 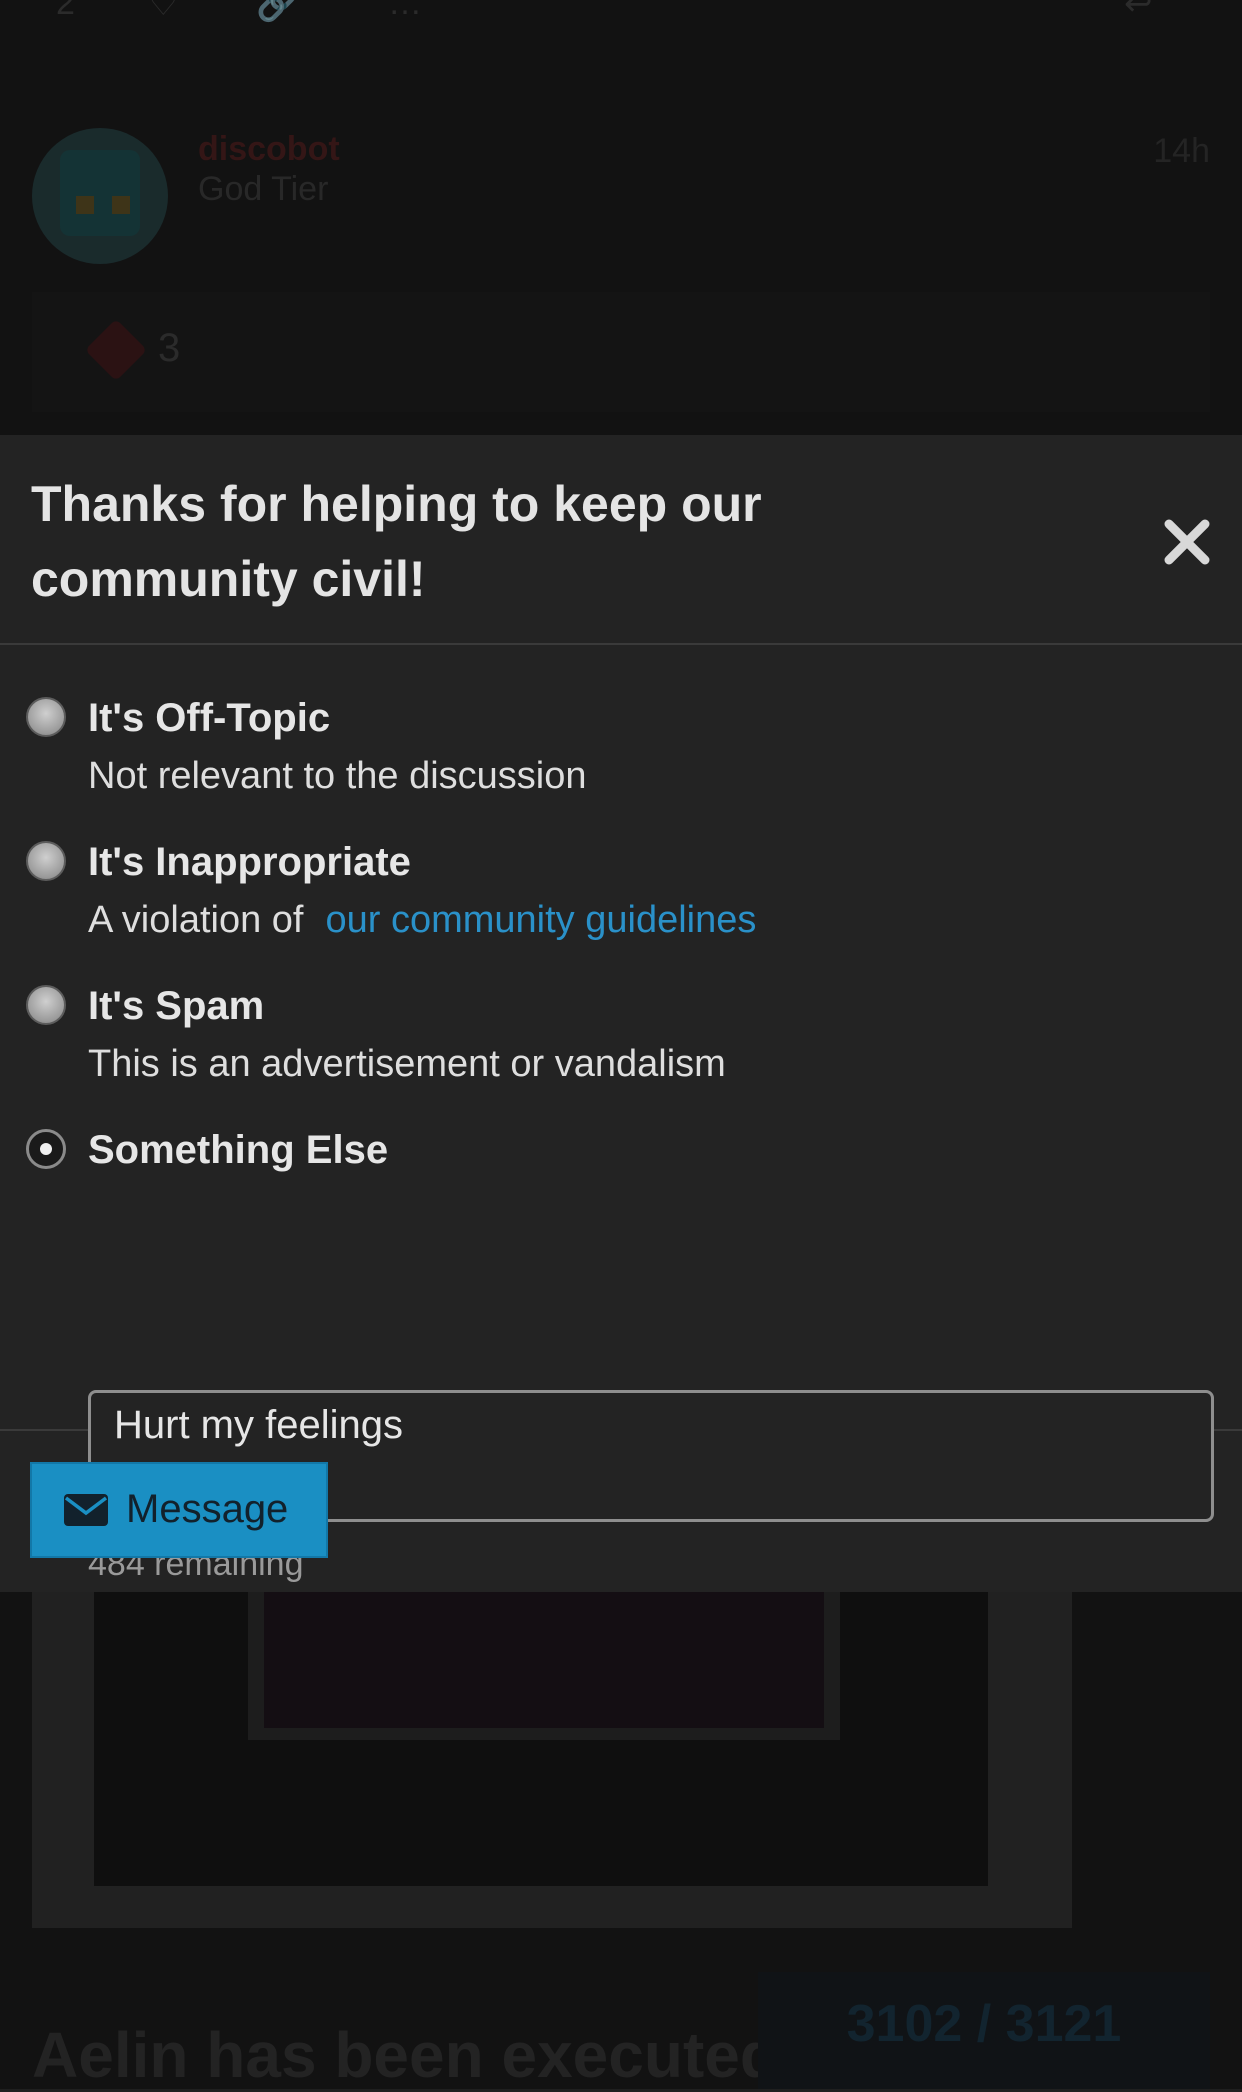 What do you see at coordinates (46, 861) in the screenshot?
I see `radio-inappropriate` at bounding box center [46, 861].